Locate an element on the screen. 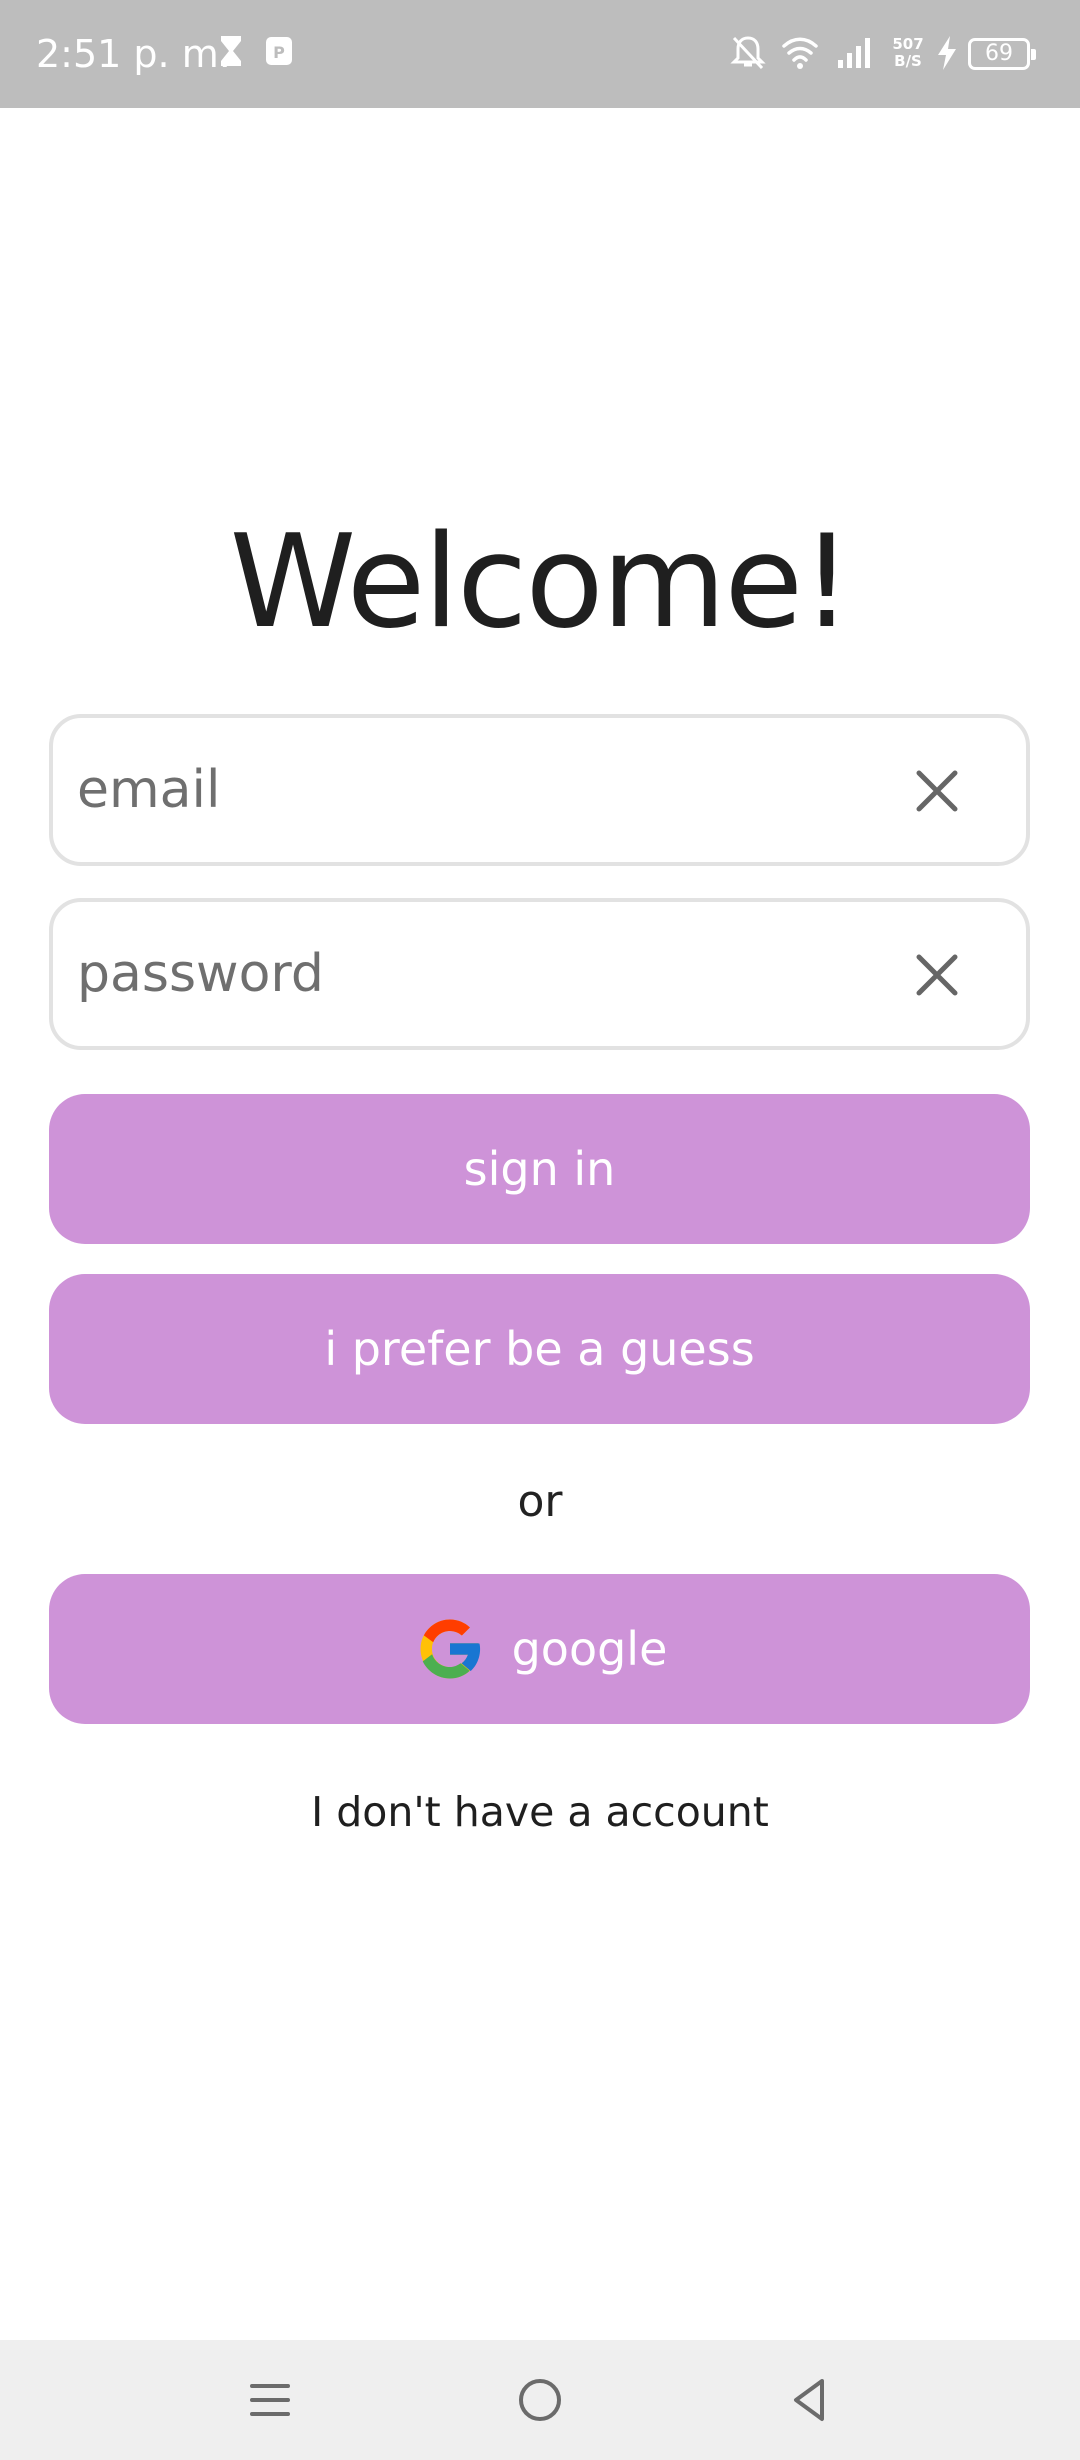 Image resolution: width=1080 pixels, height=2460 pixels. hourglass-icon is located at coordinates (231, 51).